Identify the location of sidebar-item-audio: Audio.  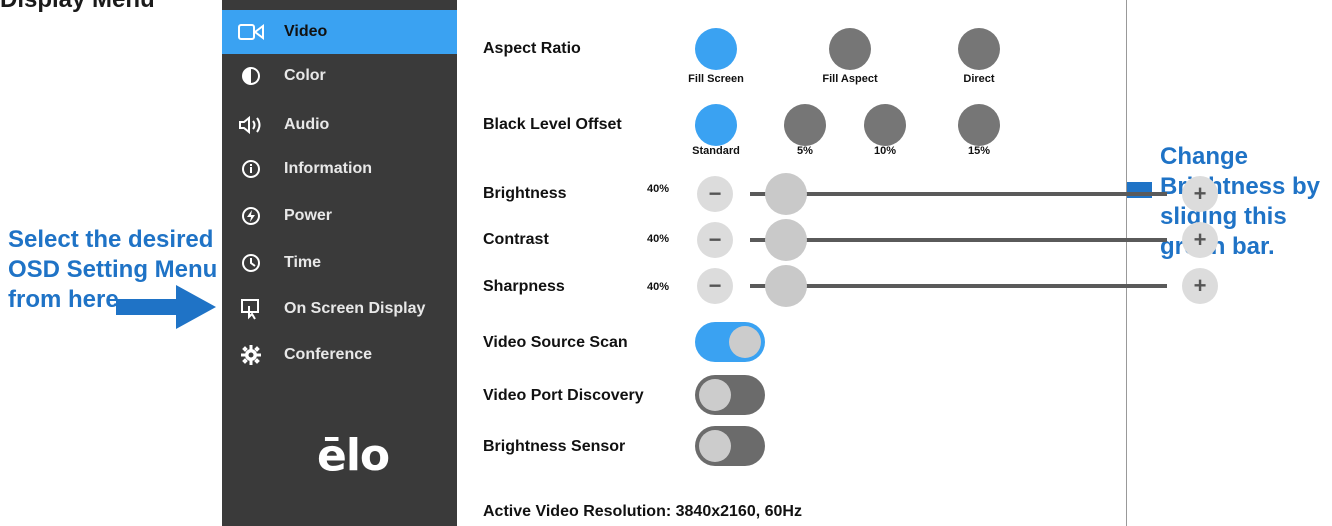
(339, 125).